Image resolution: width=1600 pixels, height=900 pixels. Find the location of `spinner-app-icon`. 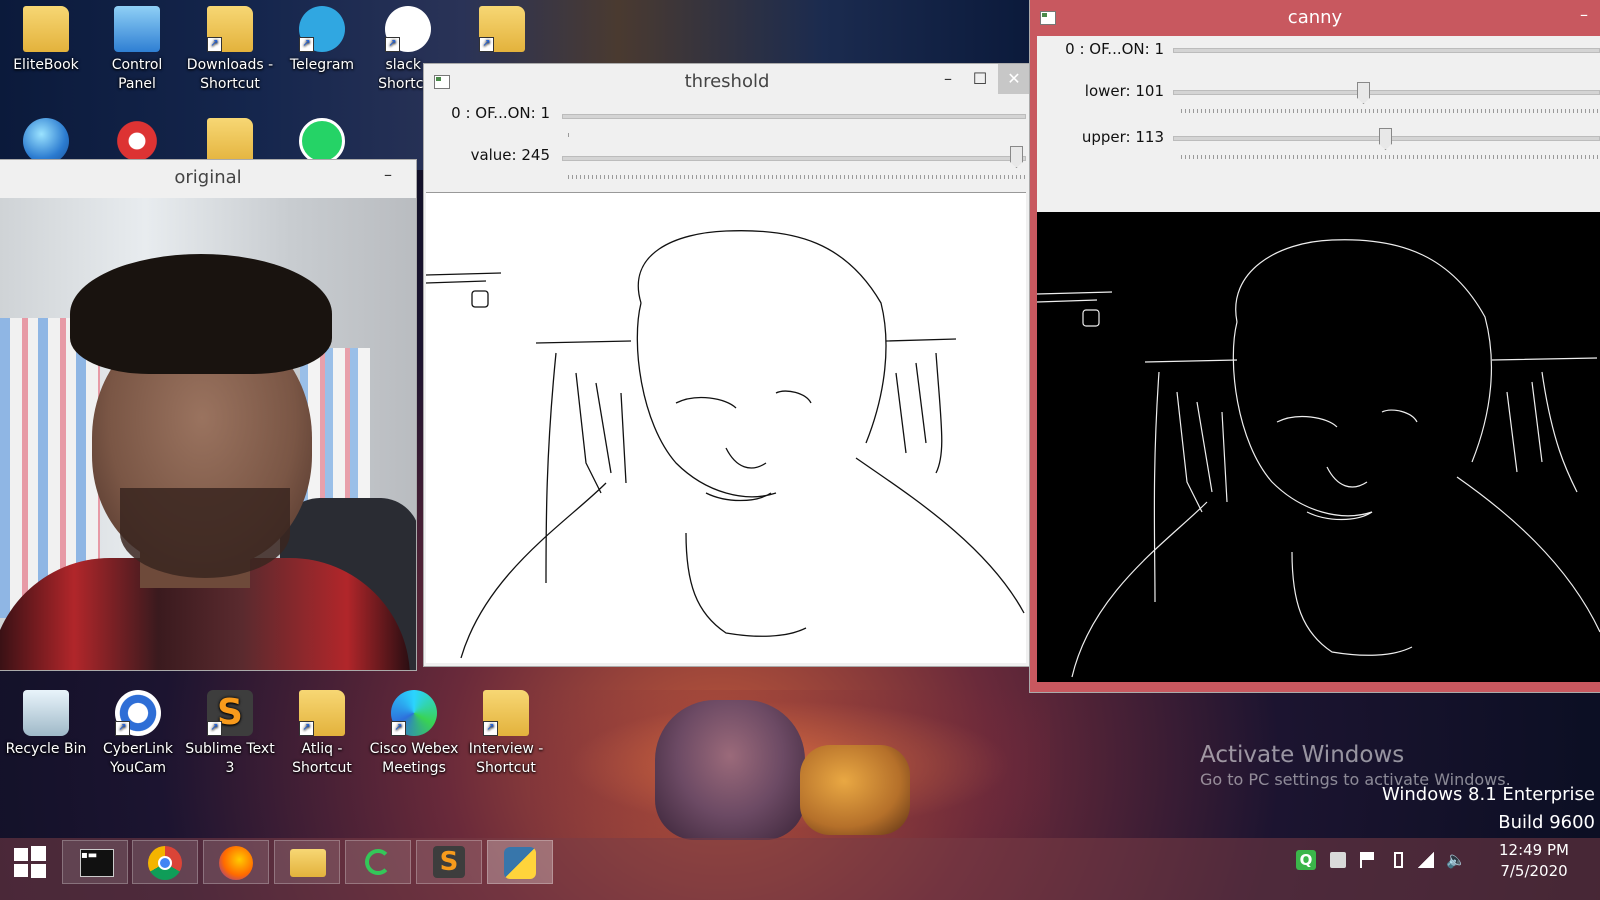

spinner-app-icon is located at coordinates (378, 862).